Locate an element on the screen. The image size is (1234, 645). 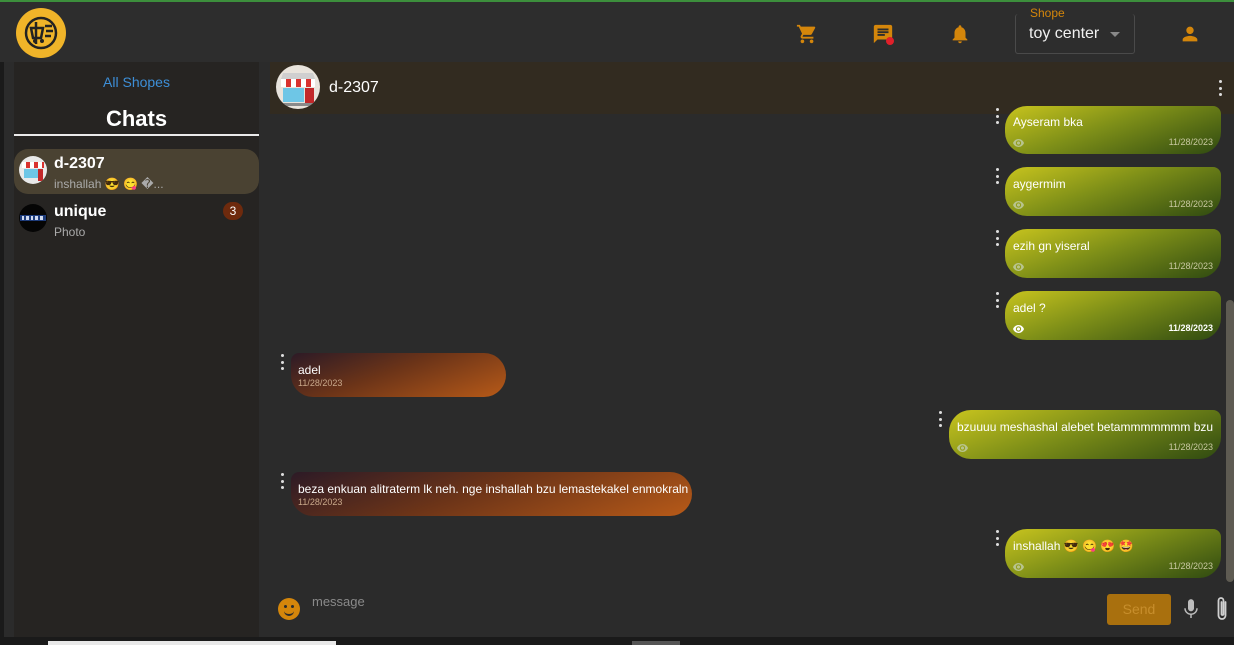
attachment-icon is located at coordinates (1222, 609).